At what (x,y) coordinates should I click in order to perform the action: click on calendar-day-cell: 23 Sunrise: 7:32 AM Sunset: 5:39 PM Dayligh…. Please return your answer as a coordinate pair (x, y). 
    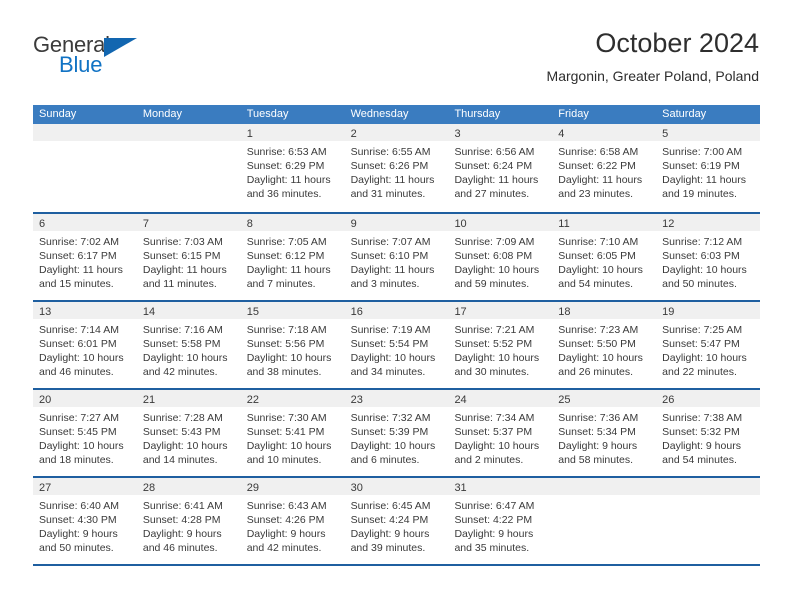
    Looking at the image, I should click on (396, 433).